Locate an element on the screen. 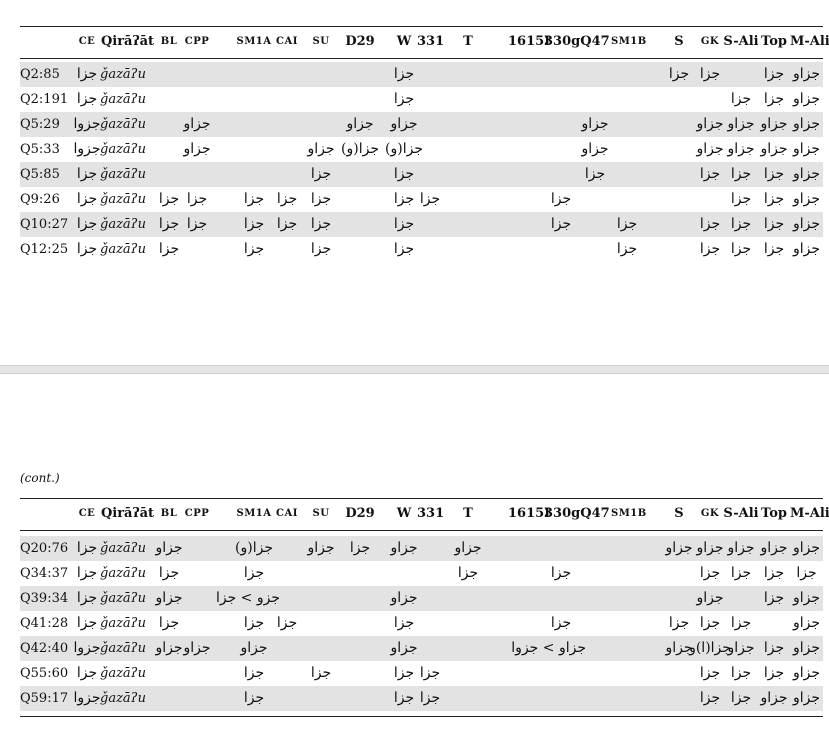  cell-ref: Q59:17 is located at coordinates (44, 698).